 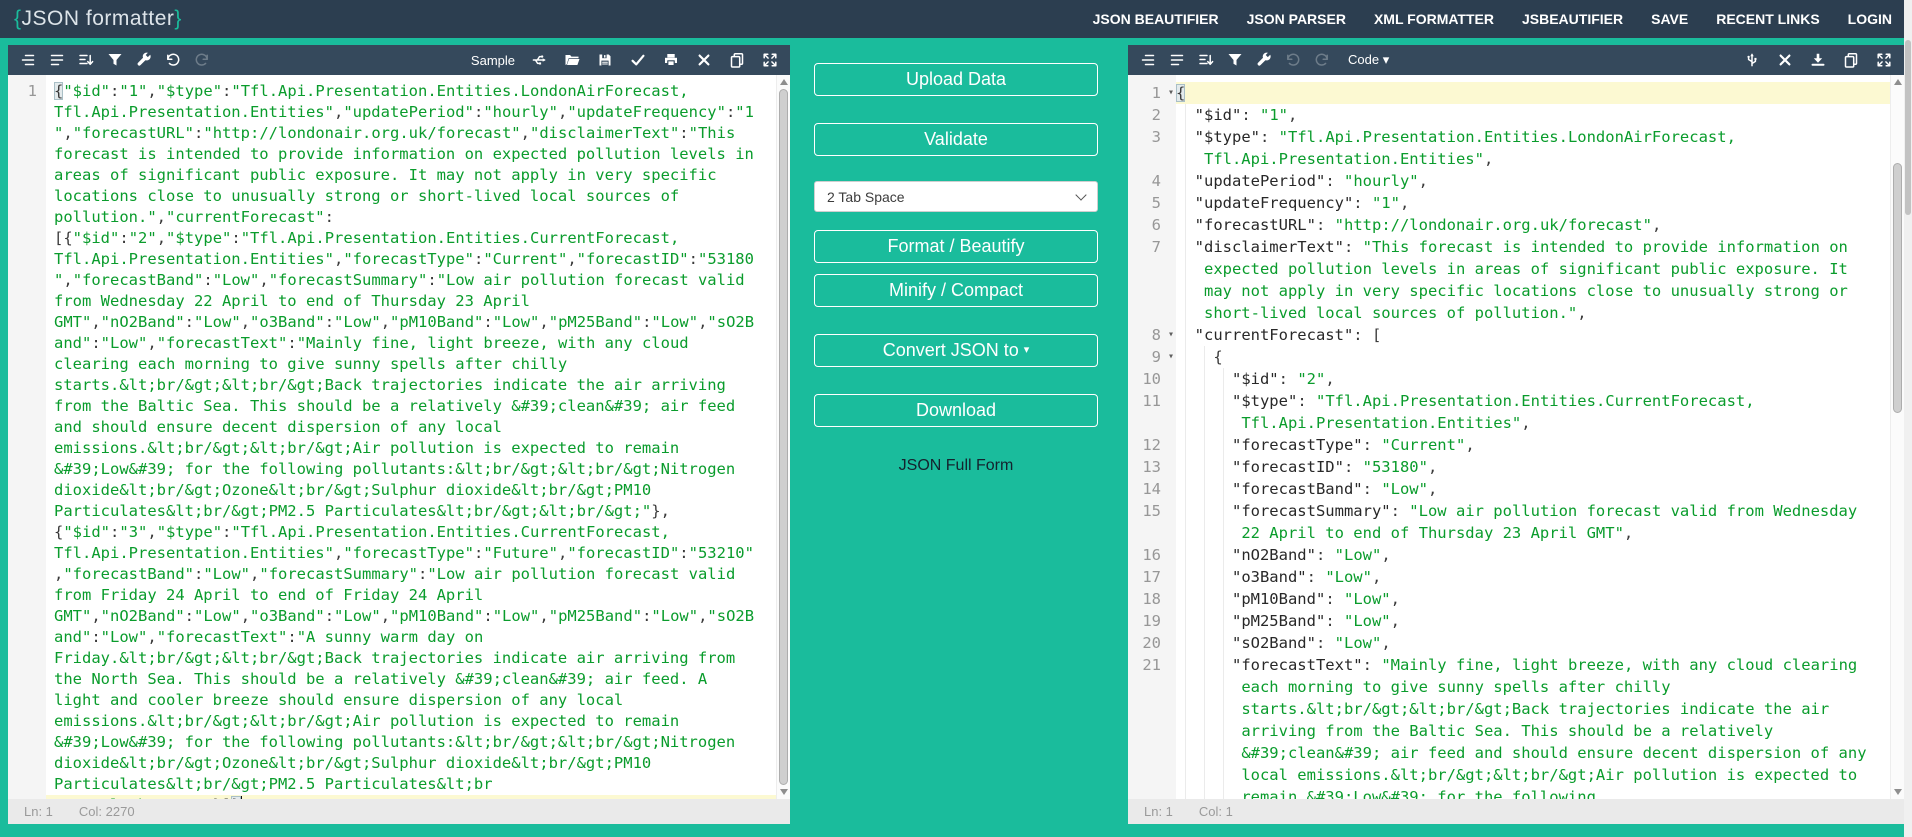 I want to click on download-button: Download, so click(x=956, y=410).